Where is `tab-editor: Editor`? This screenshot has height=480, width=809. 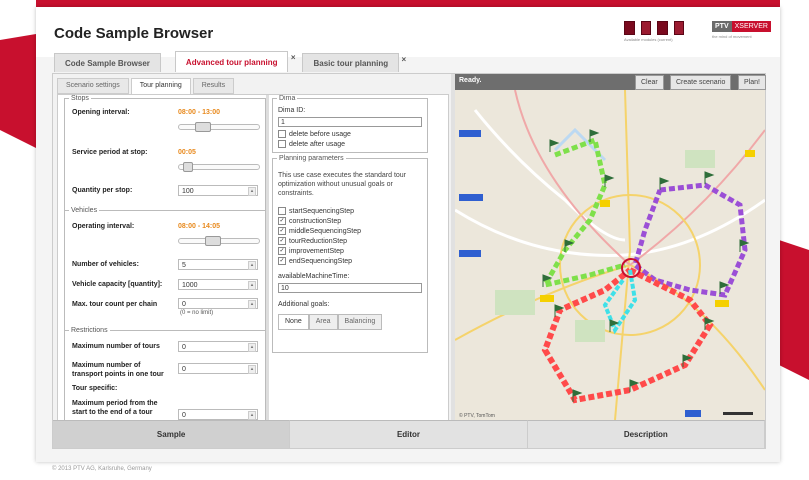
tab-editor: Editor is located at coordinates (409, 434).